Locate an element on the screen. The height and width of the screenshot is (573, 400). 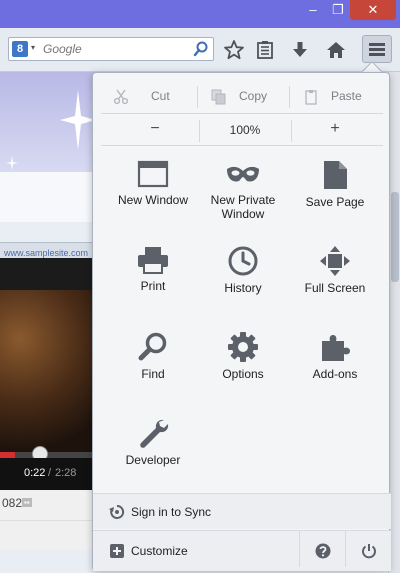
hamburger-menu-icon is located at coordinates (377, 49).